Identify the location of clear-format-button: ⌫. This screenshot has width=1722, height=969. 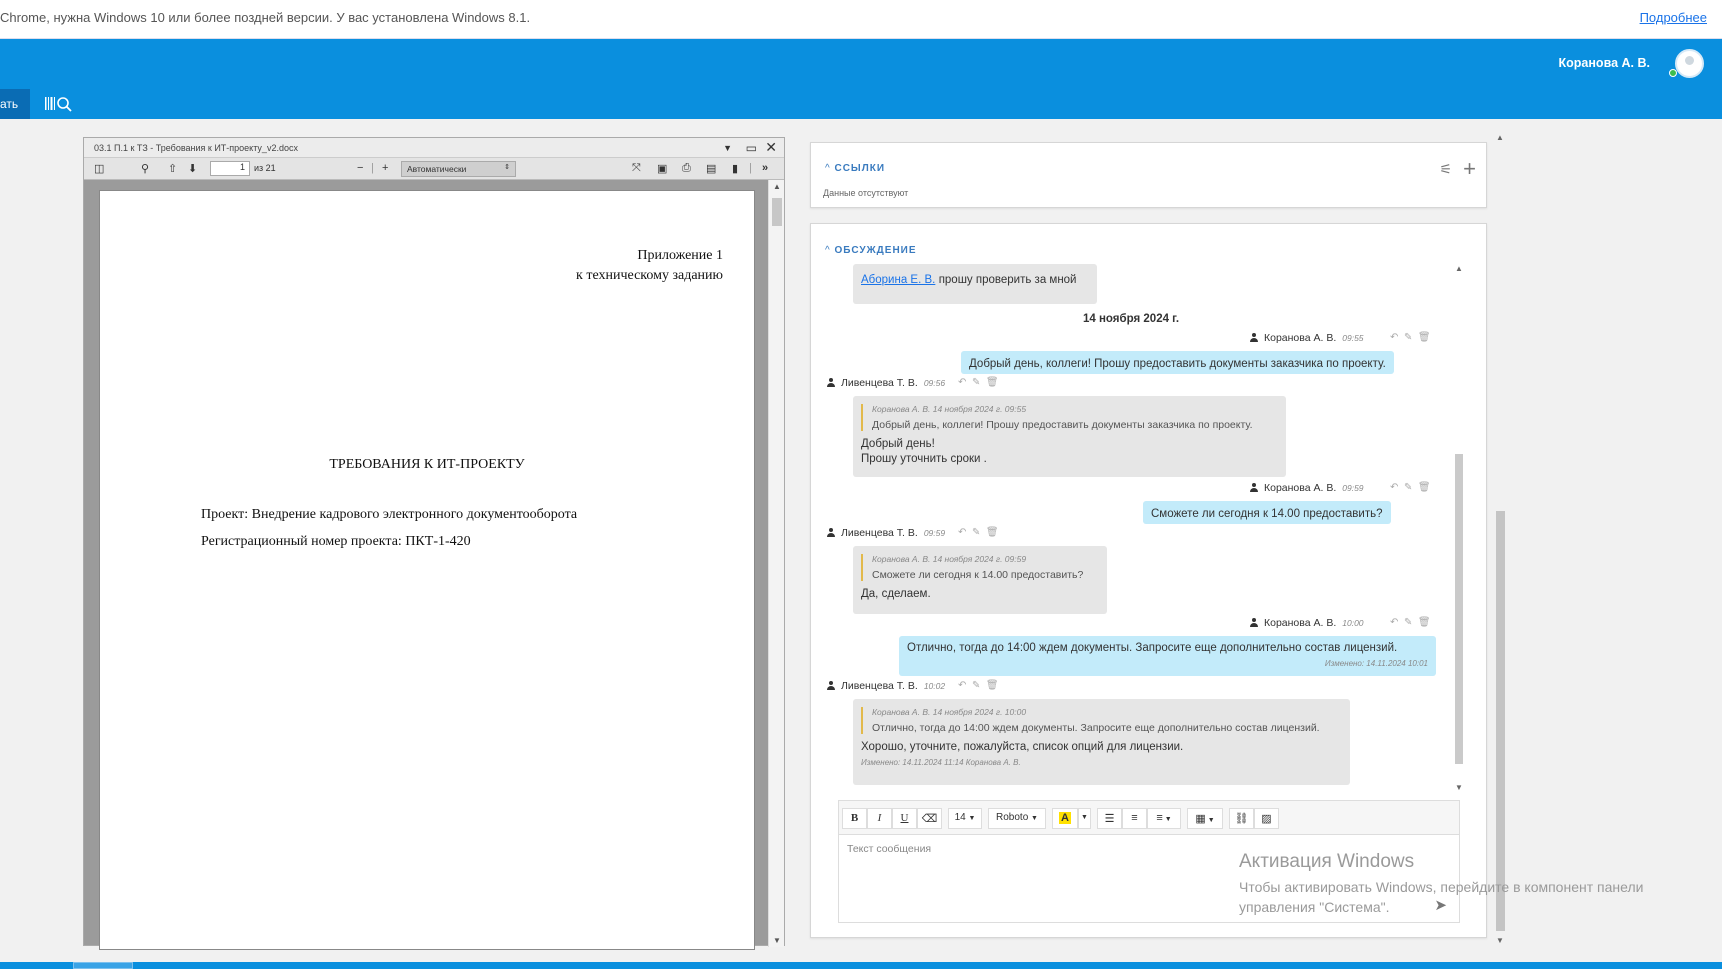
(929, 818).